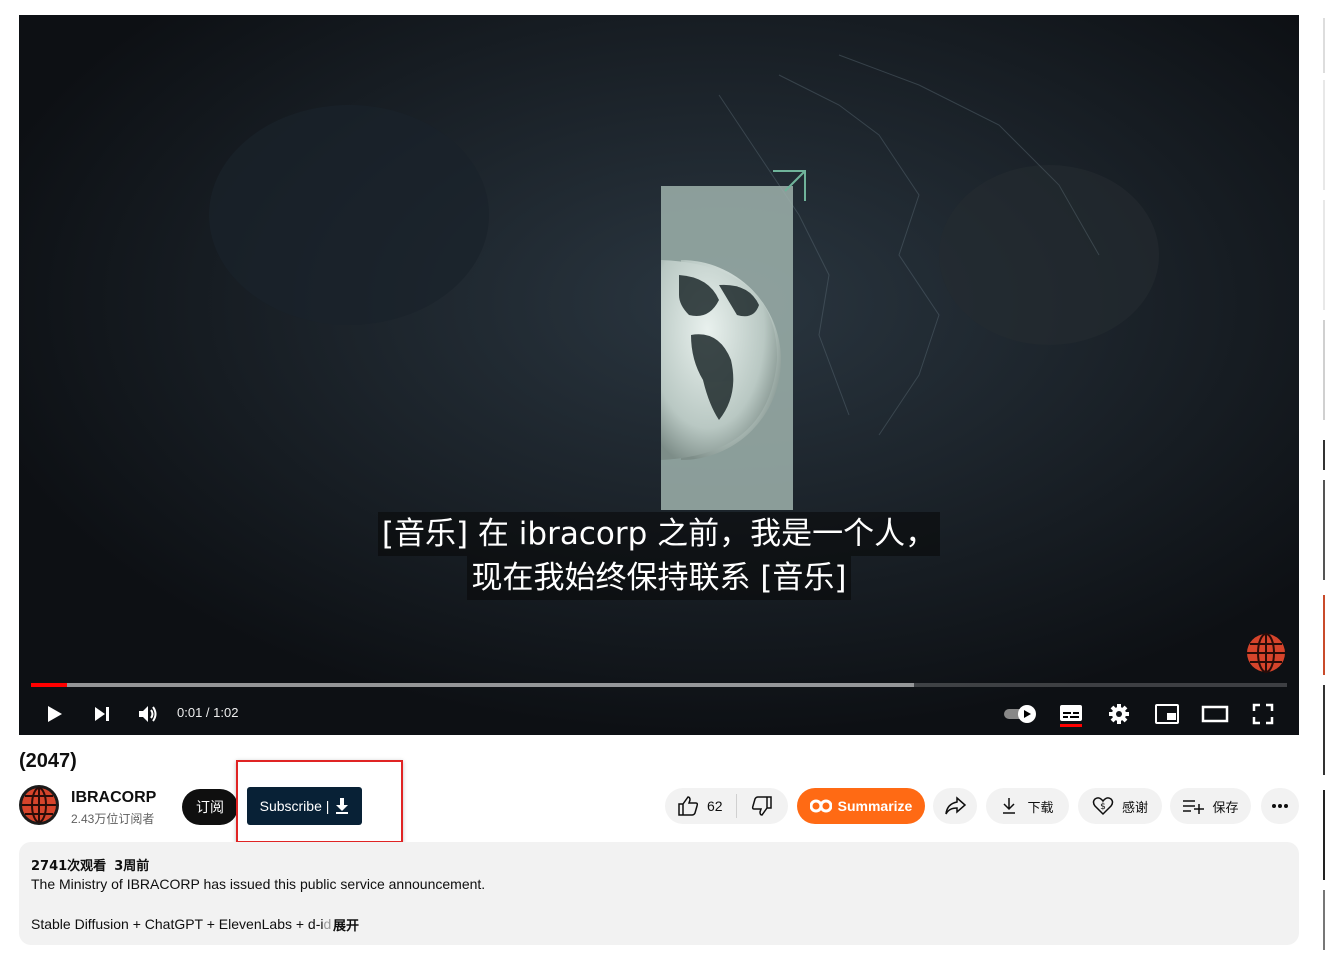 The height and width of the screenshot is (962, 1325). What do you see at coordinates (472, 685) in the screenshot?
I see `buffered-bar` at bounding box center [472, 685].